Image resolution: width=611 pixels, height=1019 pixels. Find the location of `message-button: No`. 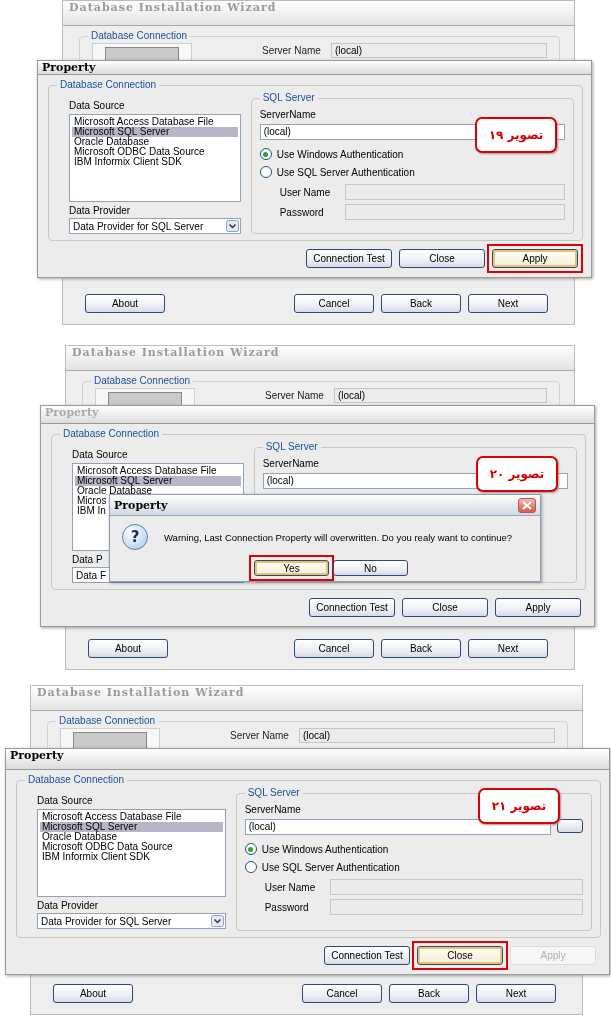

message-button: No is located at coordinates (370, 568).